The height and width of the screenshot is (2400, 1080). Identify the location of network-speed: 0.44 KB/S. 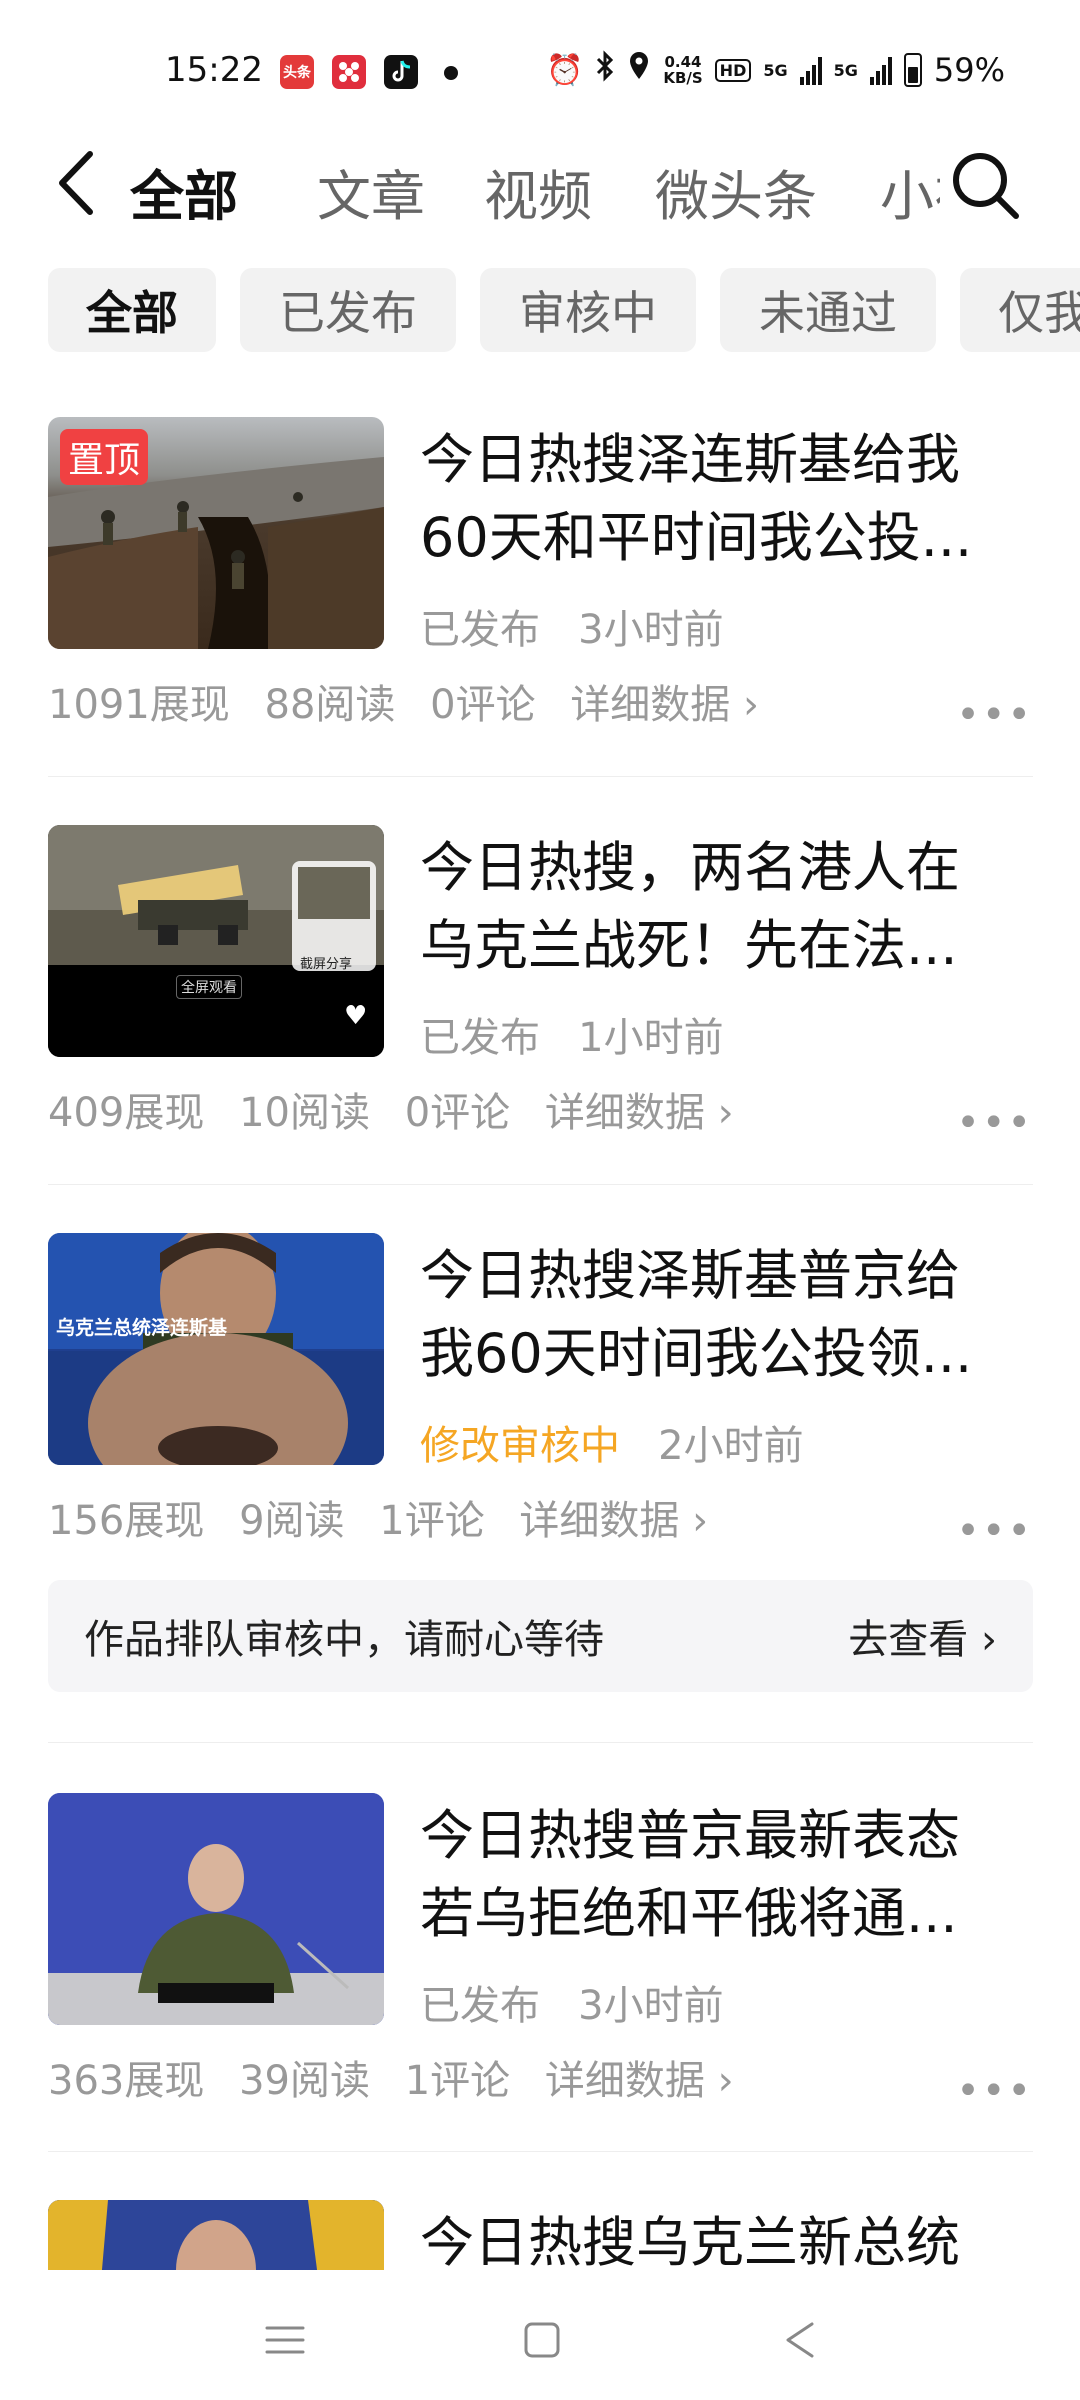
(683, 70).